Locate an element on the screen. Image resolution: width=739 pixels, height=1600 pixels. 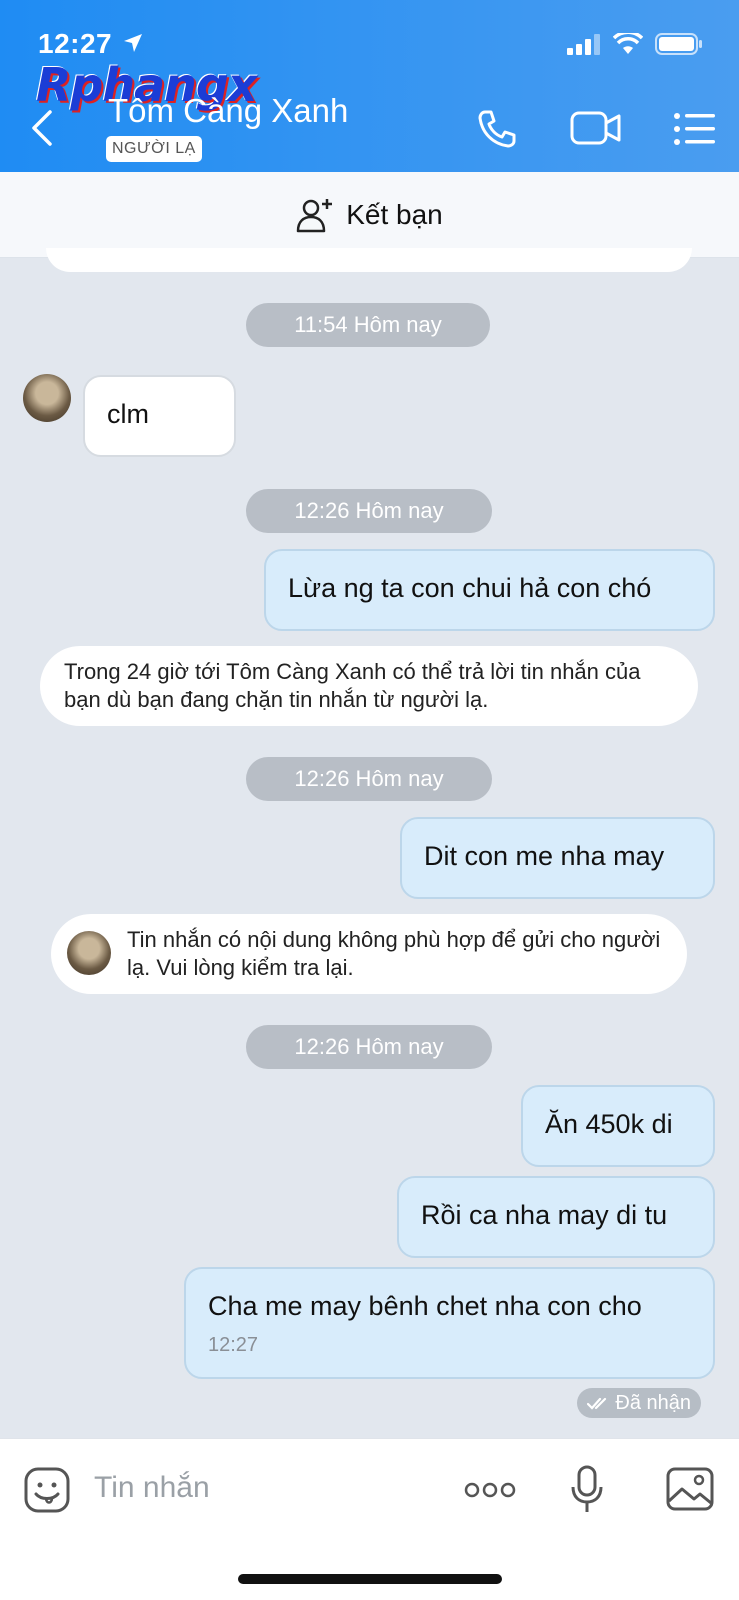
message-text: Cha me may bênh chet nha con cho is located at coordinates (425, 1306).